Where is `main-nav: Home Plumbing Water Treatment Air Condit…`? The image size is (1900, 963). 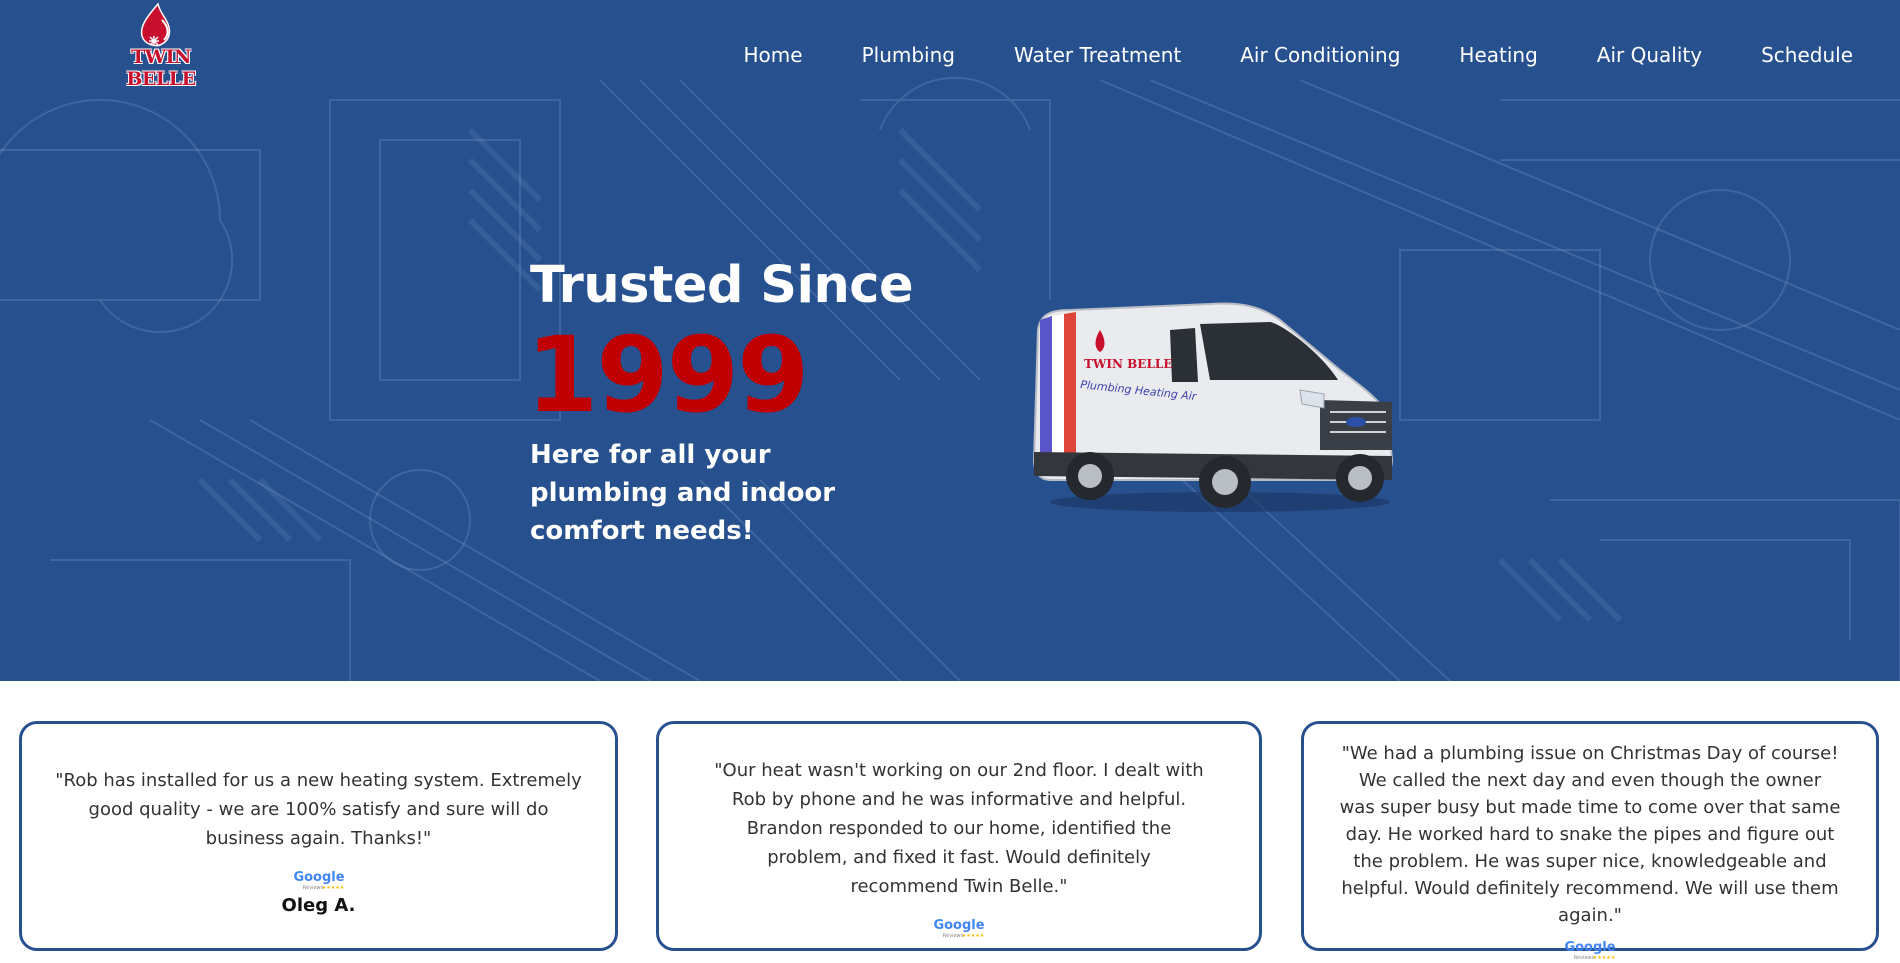
main-nav: Home Plumbing Water Treatment Air Condit… is located at coordinates (1298, 55).